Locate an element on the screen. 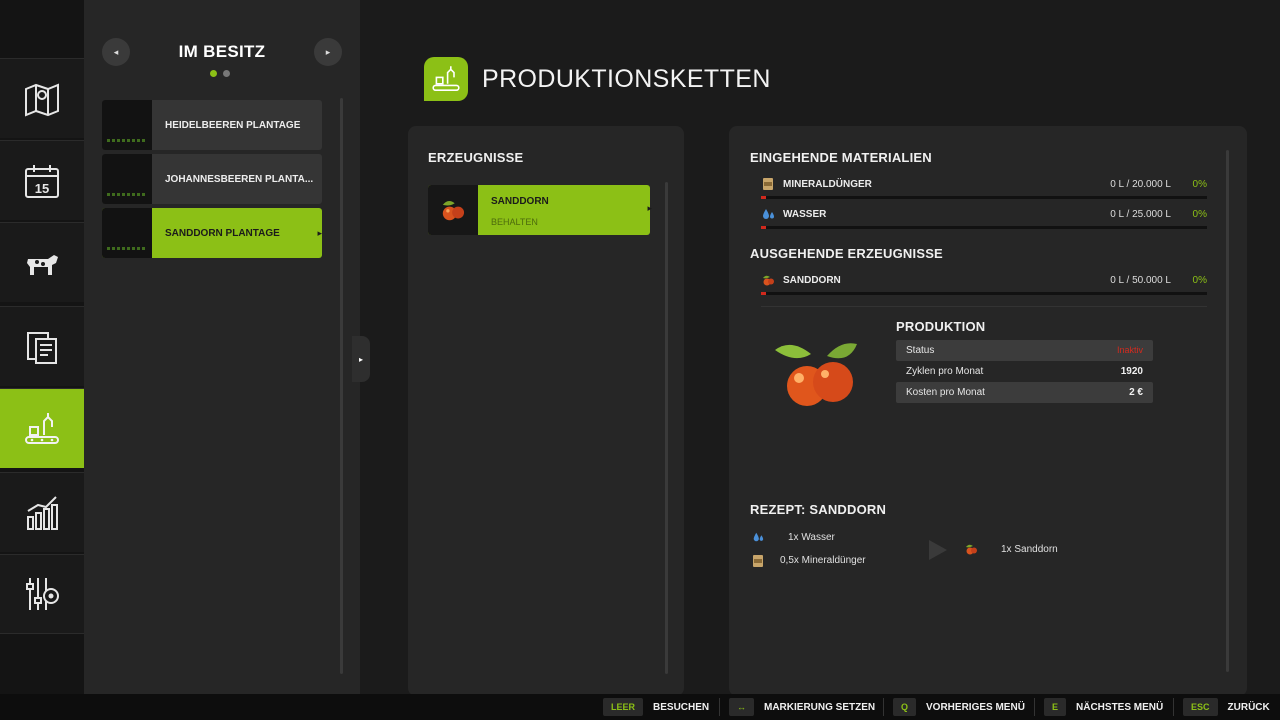 This screenshot has width=1280, height=720. sidebar-item-calendar: 15 is located at coordinates (42, 180).